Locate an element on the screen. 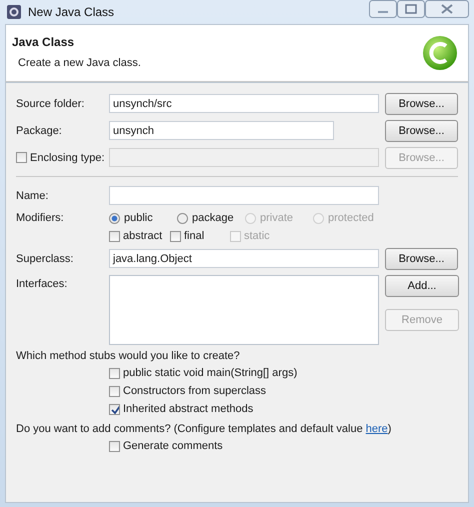 This screenshot has width=474, height=507. checkbox-label: Constructors from superclass is located at coordinates (194, 391).